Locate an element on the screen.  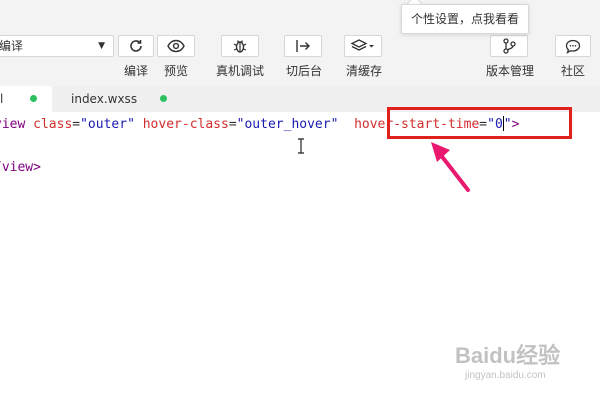
bug-icon is located at coordinates (240, 46).